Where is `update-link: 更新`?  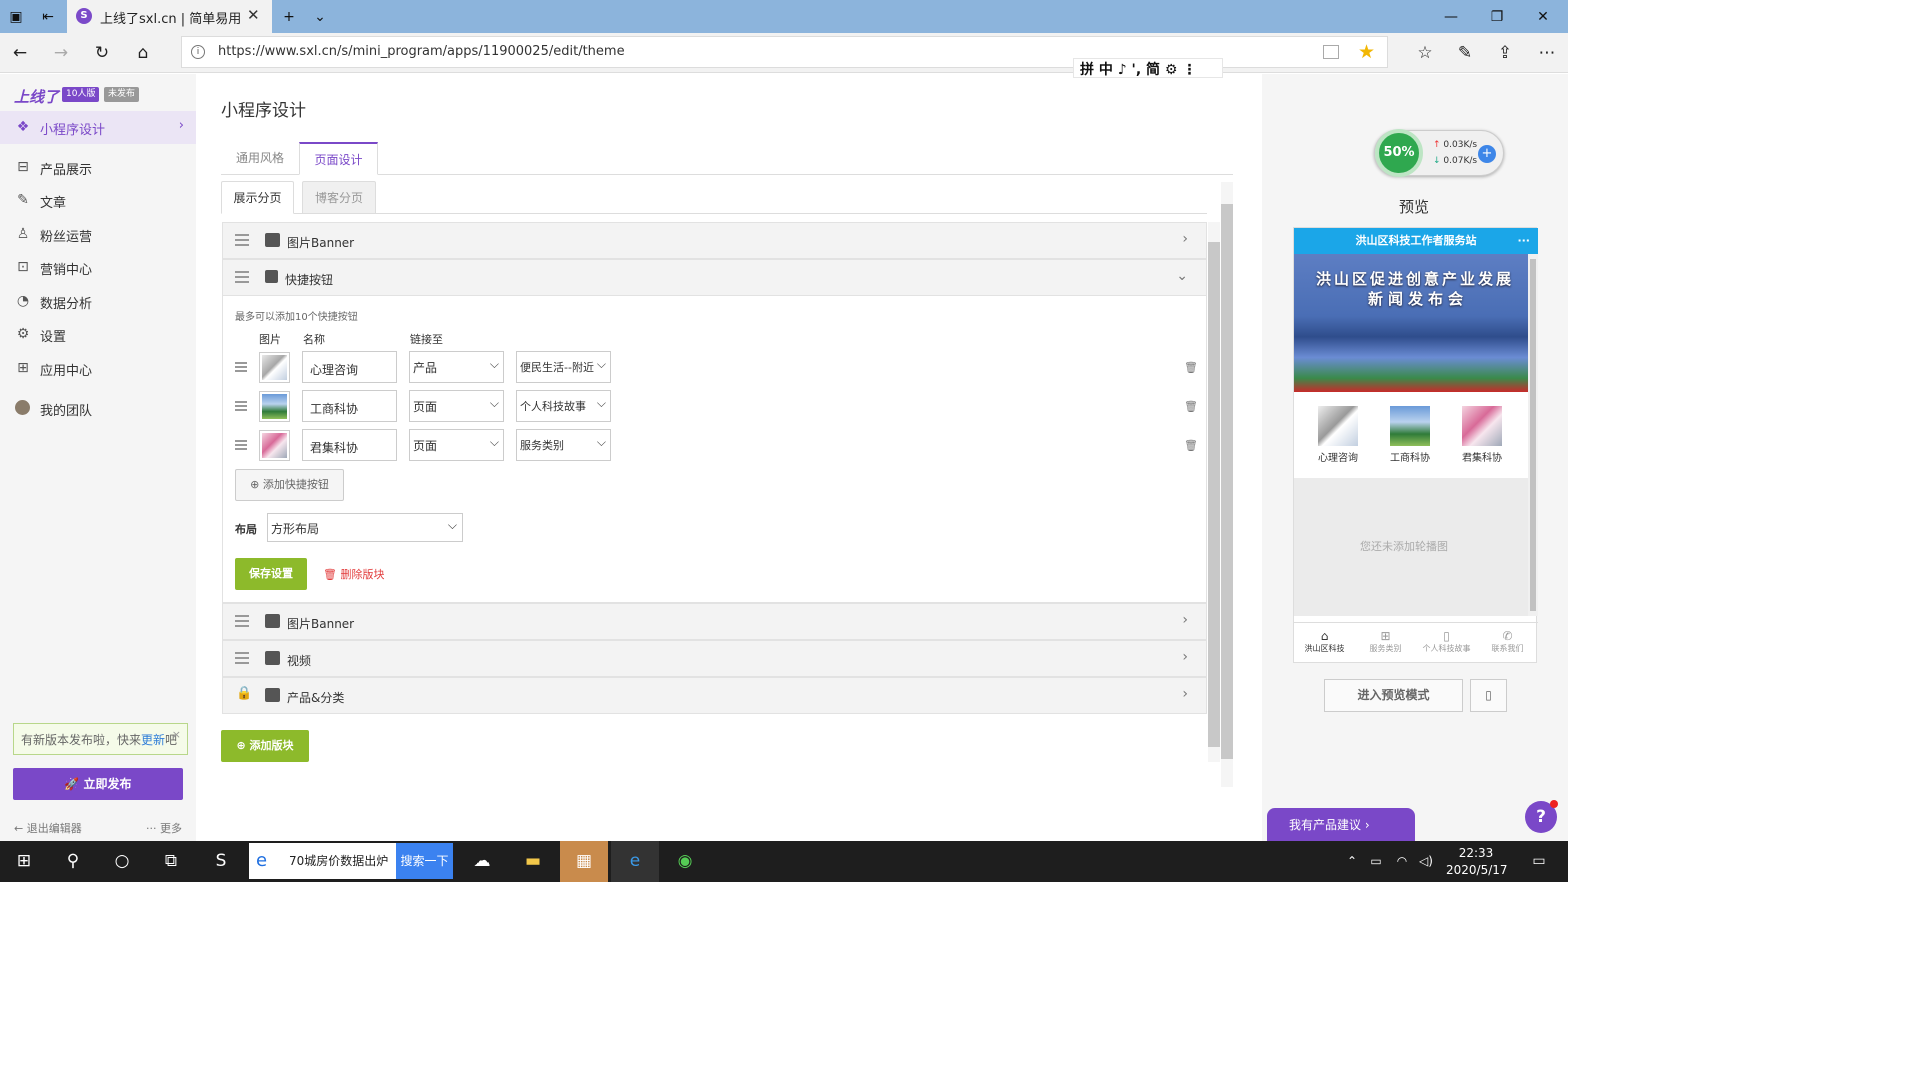
update-link: 更新 is located at coordinates (153, 740).